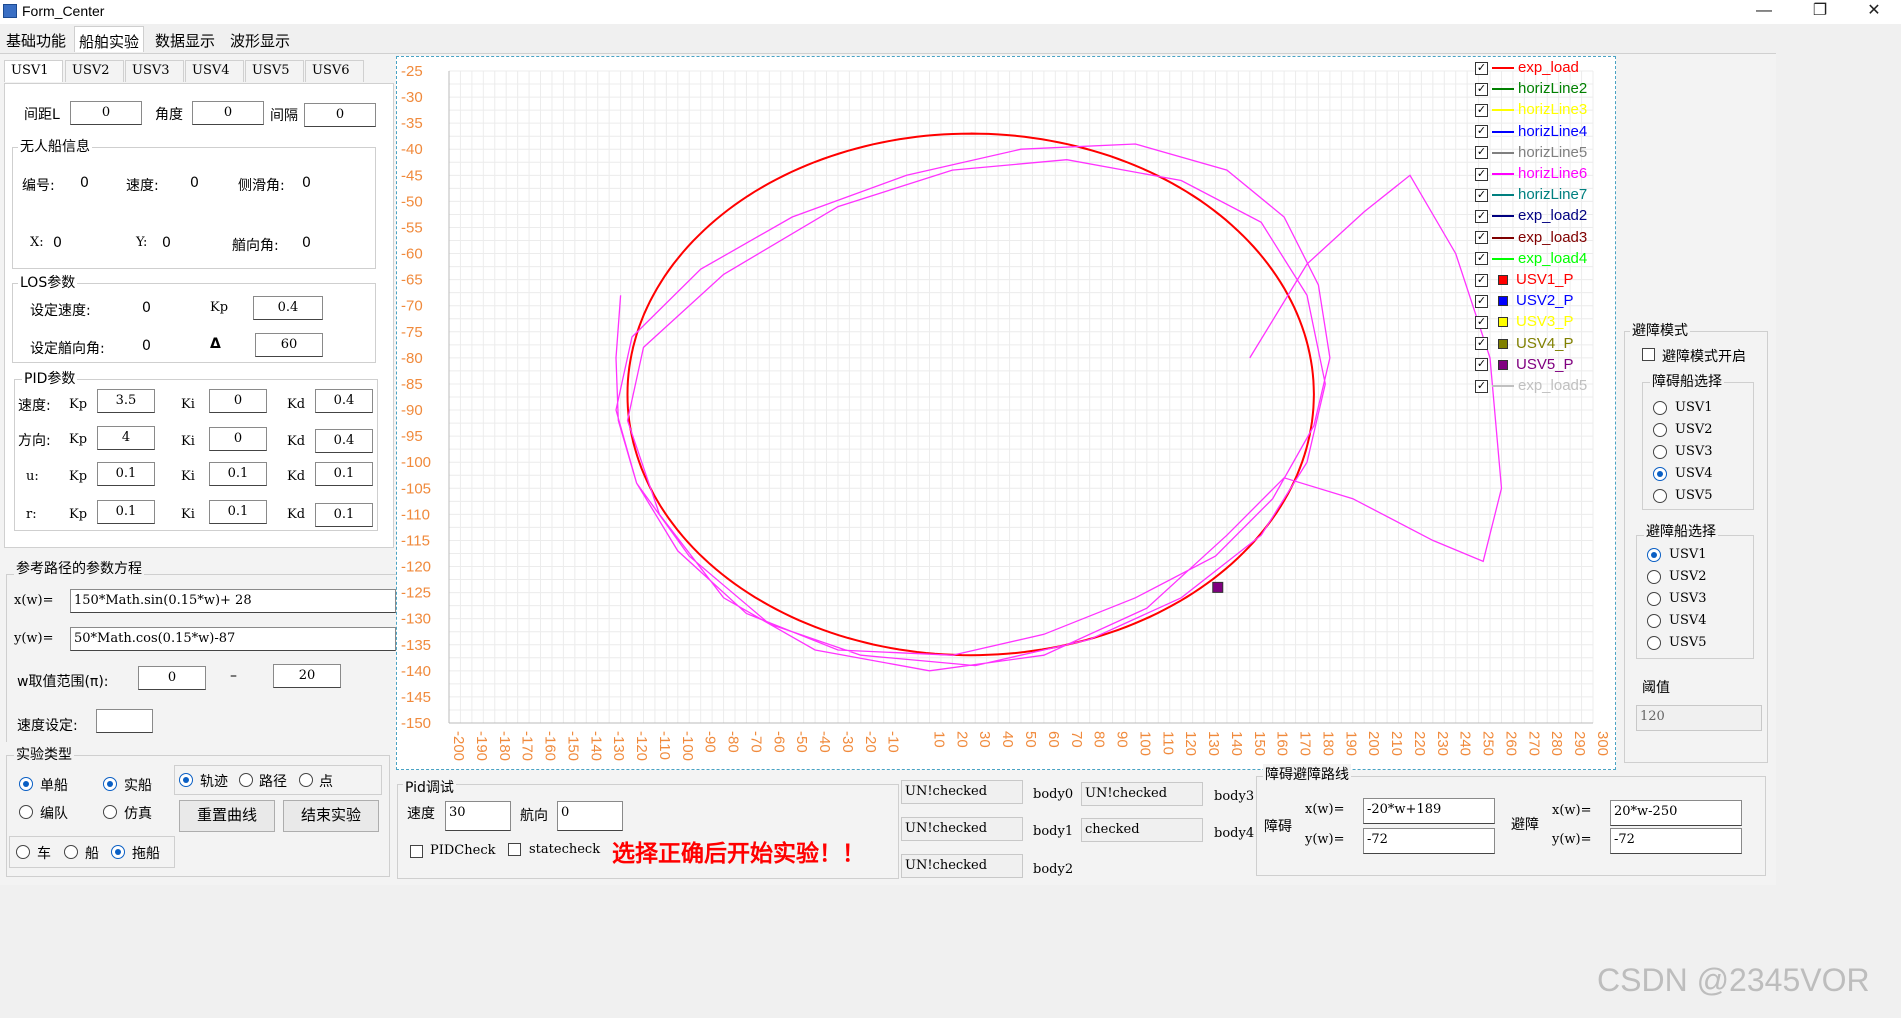  I want to click on tab-usv1: USV1, so click(33, 71).